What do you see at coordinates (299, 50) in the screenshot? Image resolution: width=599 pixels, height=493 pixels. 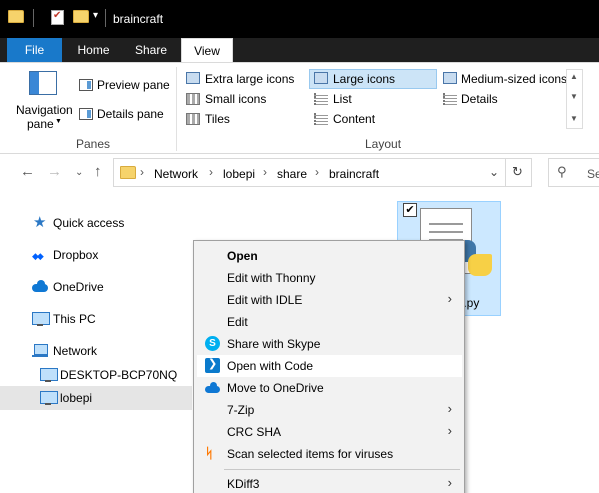 I see `ribbon-tab-row: File Home Share View` at bounding box center [299, 50].